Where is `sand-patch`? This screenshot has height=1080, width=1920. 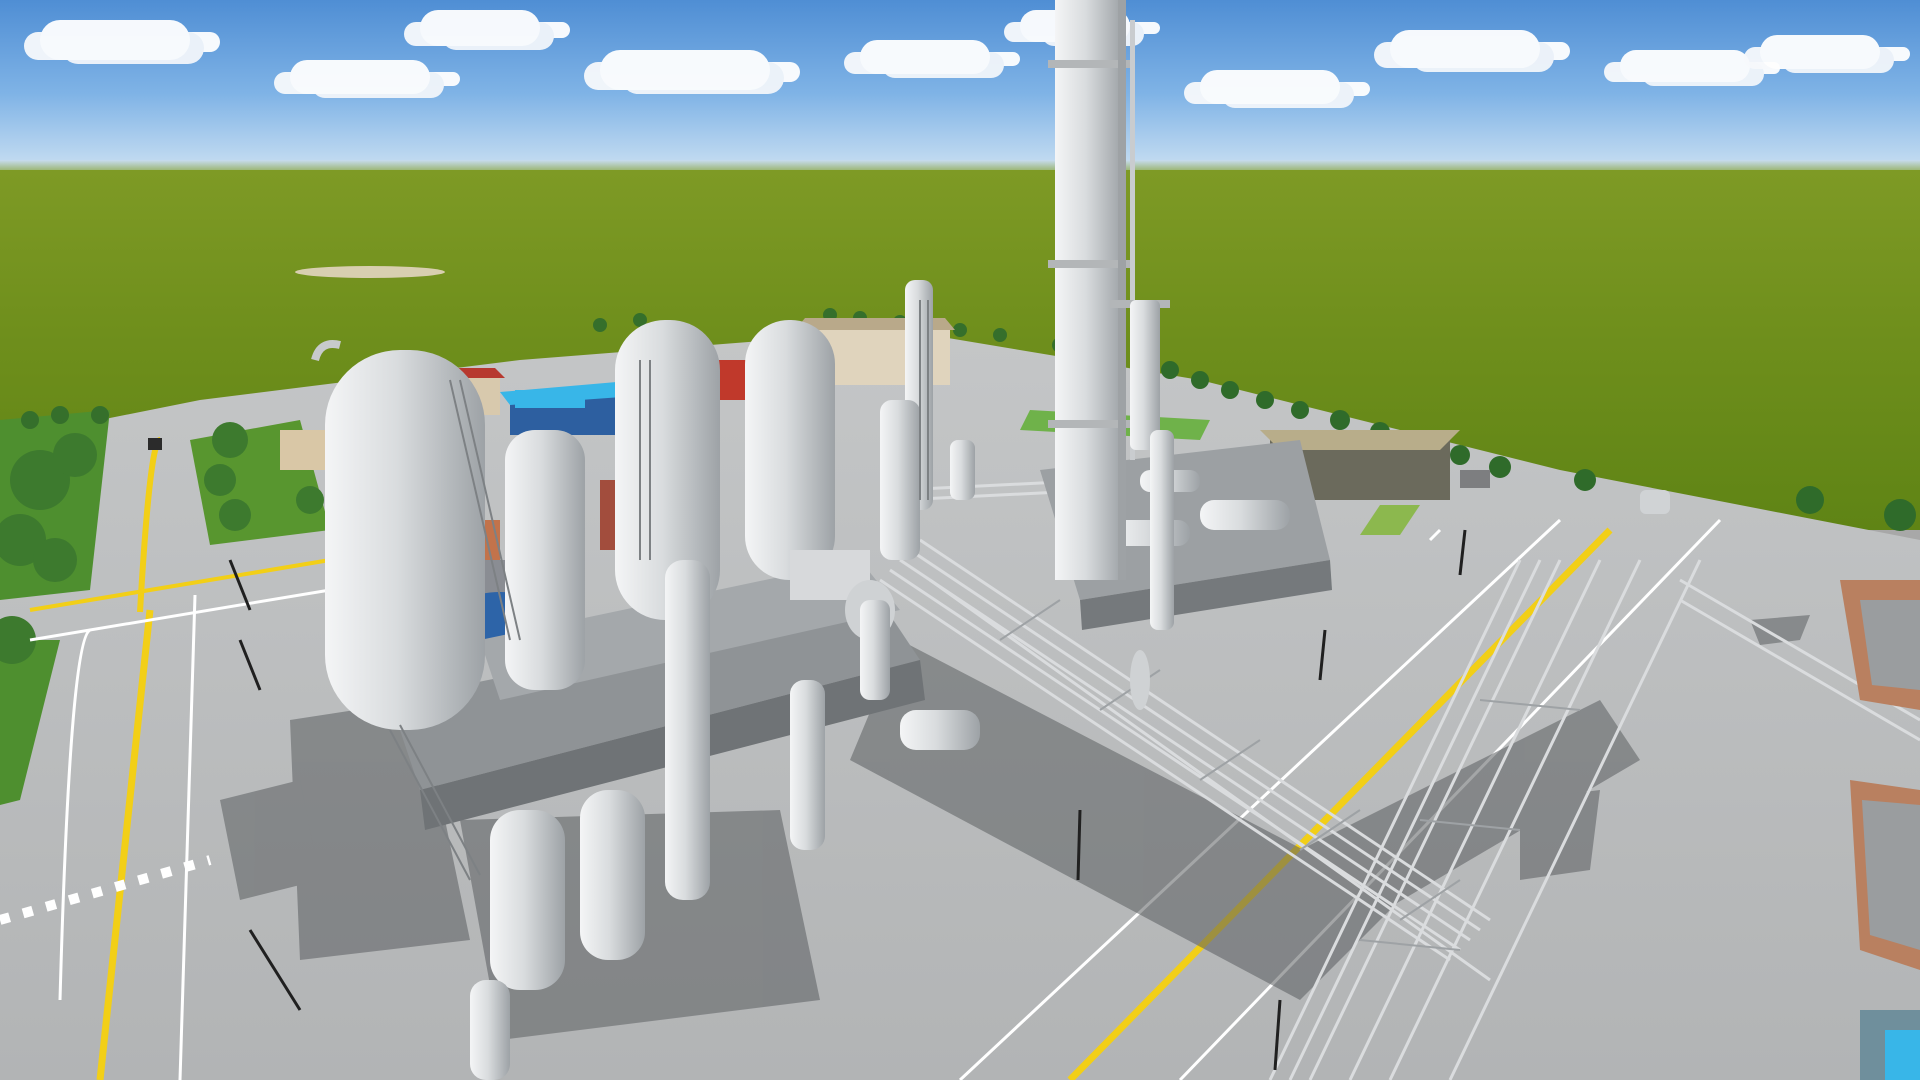 sand-patch is located at coordinates (370, 272).